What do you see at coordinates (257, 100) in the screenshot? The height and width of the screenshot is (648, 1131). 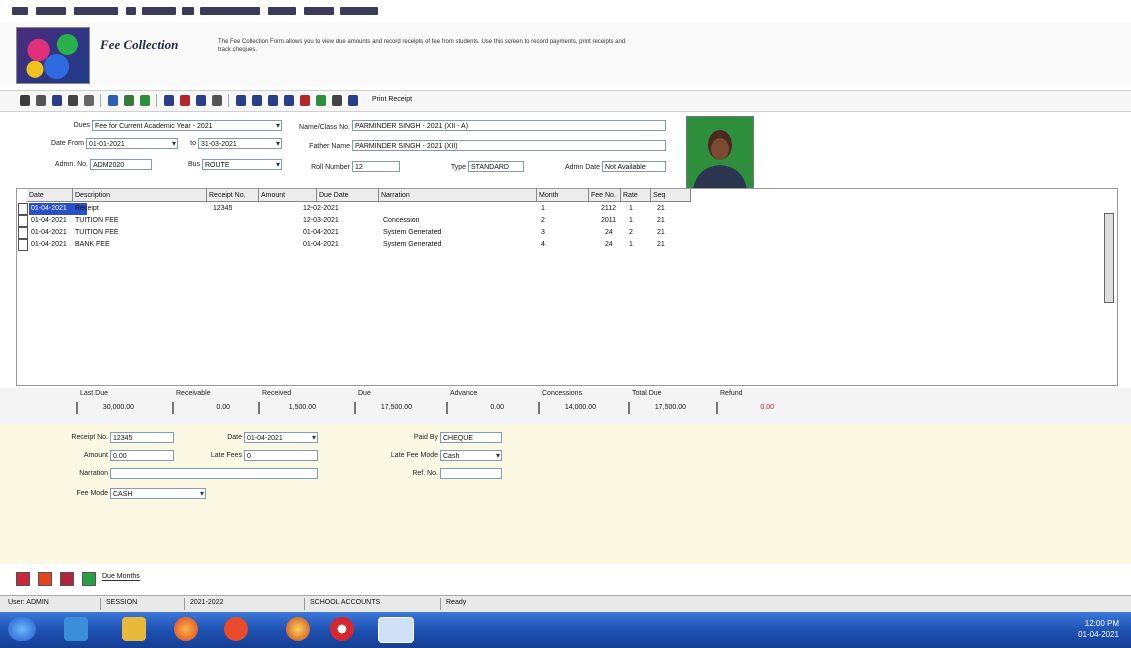 I see `prev-record-icon` at bounding box center [257, 100].